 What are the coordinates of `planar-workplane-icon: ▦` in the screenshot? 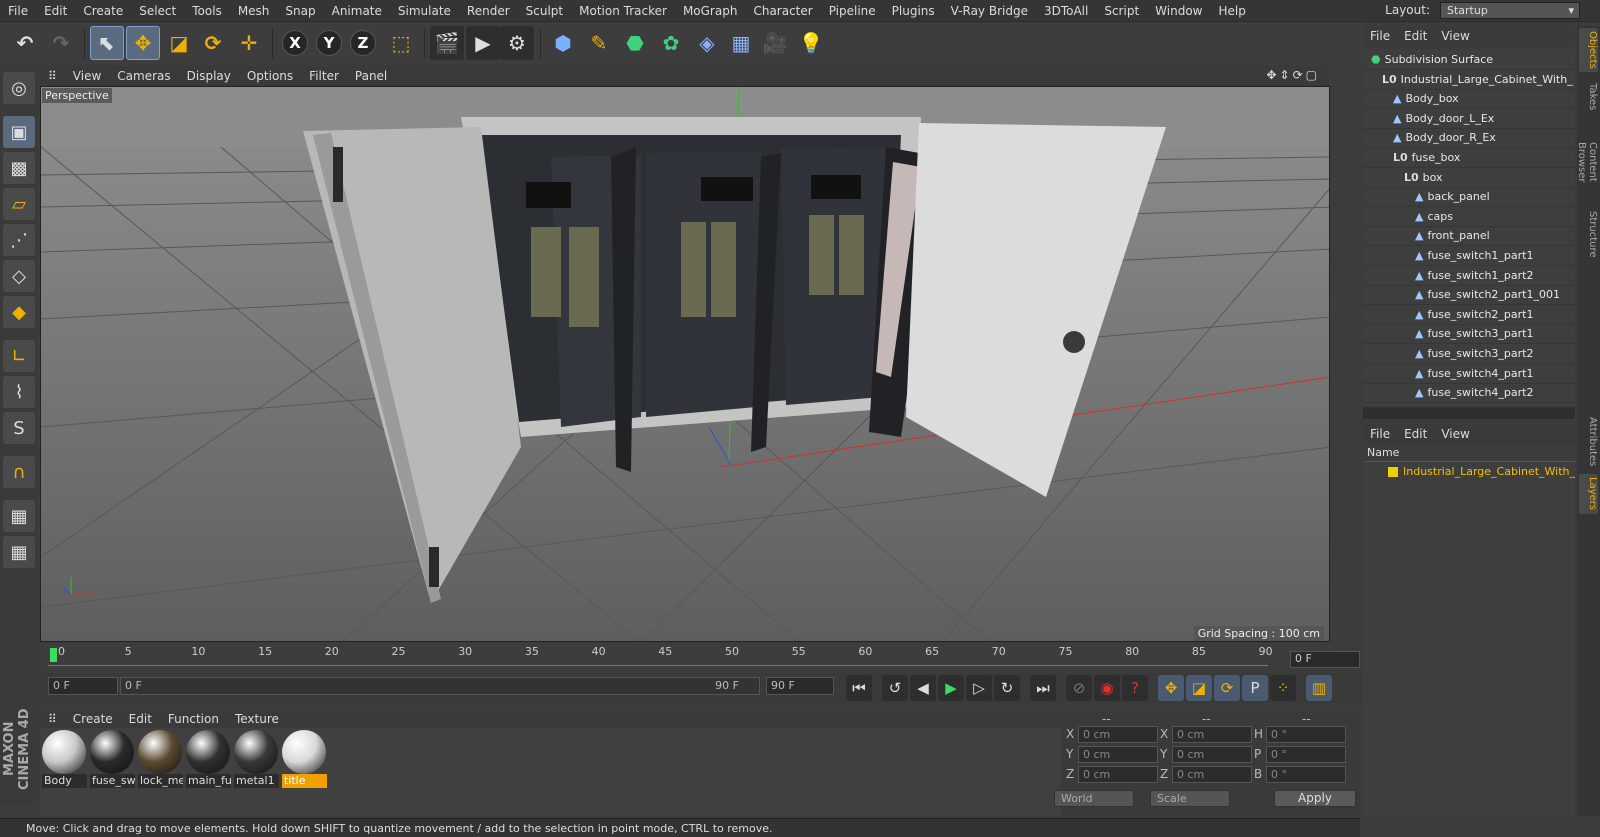 It's located at (19, 552).